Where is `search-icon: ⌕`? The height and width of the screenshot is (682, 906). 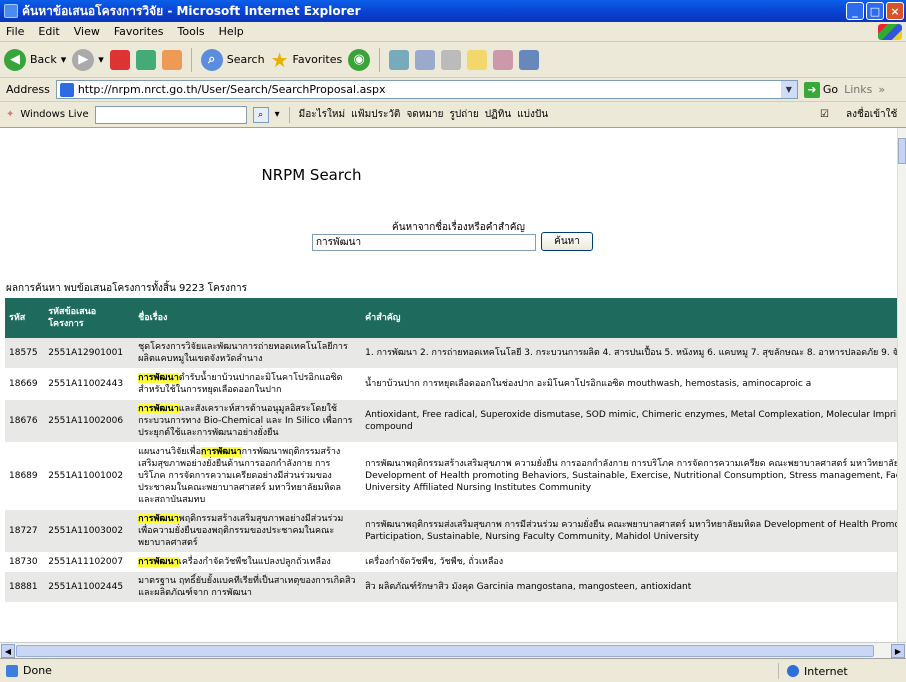
search-icon: ⌕ is located at coordinates (211, 59).